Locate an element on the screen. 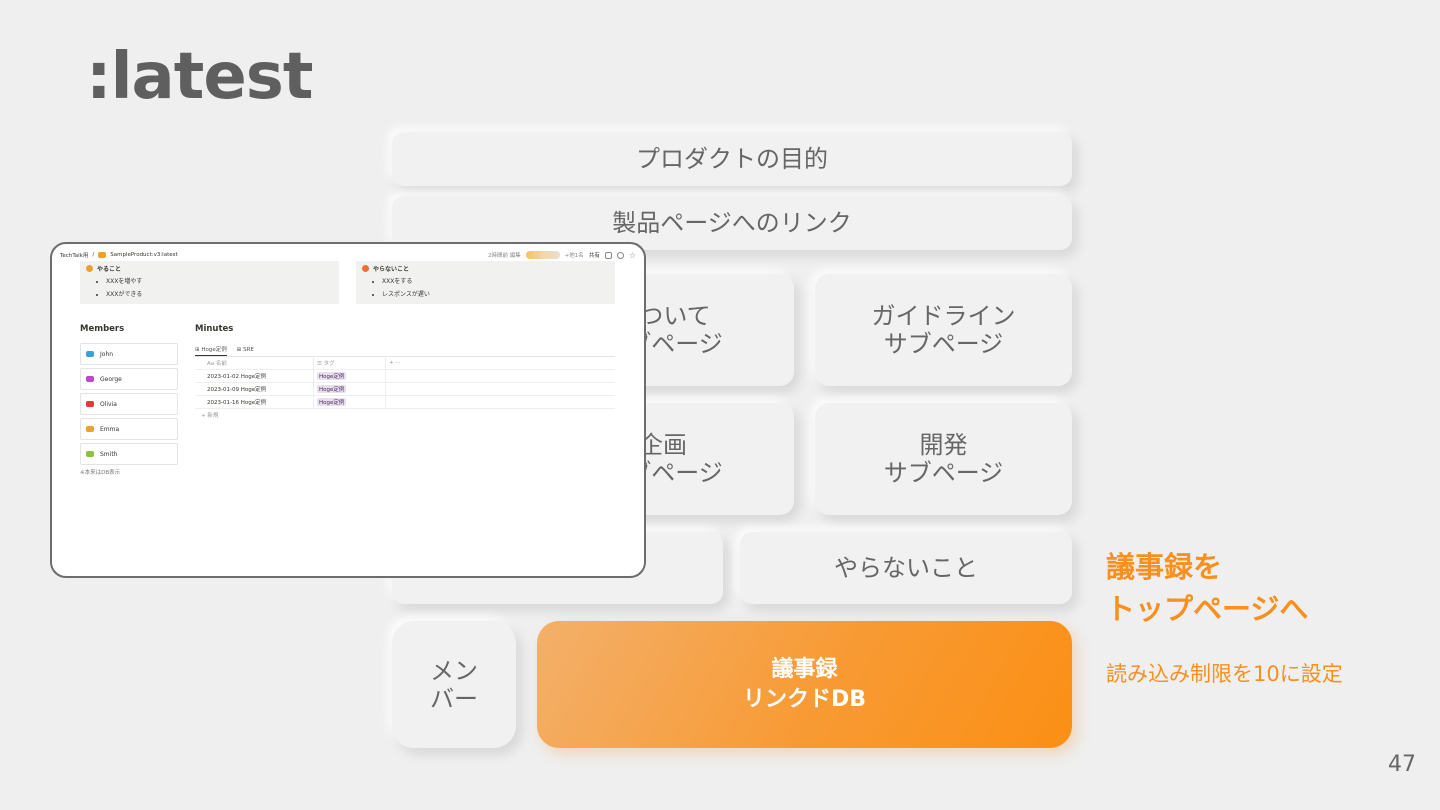 This screenshot has width=1440, height=810. row-name: 2023-01-02 Hoge定例 is located at coordinates (237, 377).